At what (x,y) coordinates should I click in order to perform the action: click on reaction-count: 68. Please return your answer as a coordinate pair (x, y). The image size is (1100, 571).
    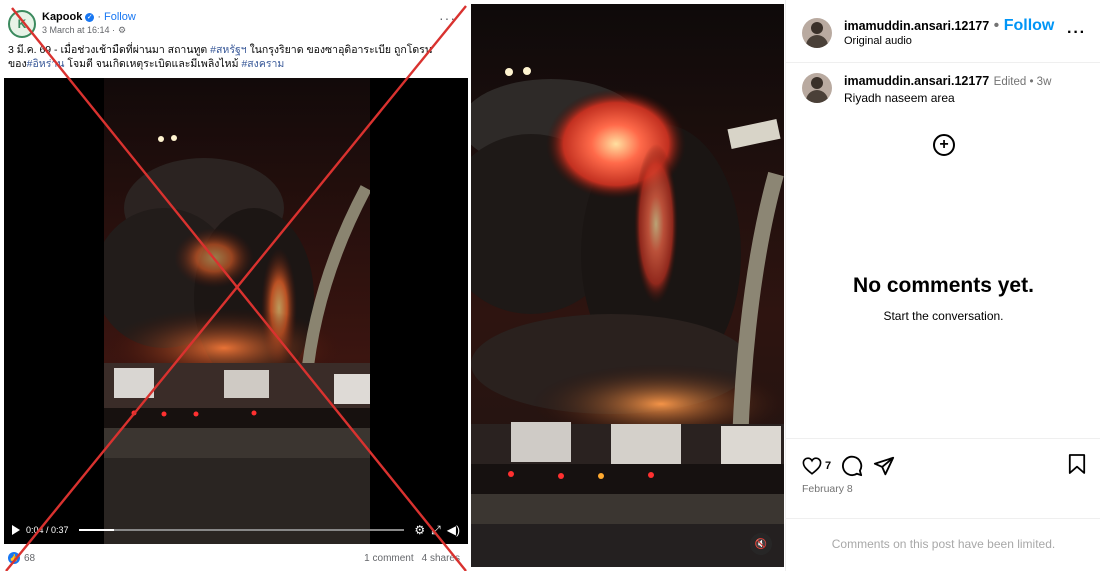
    Looking at the image, I should click on (29, 558).